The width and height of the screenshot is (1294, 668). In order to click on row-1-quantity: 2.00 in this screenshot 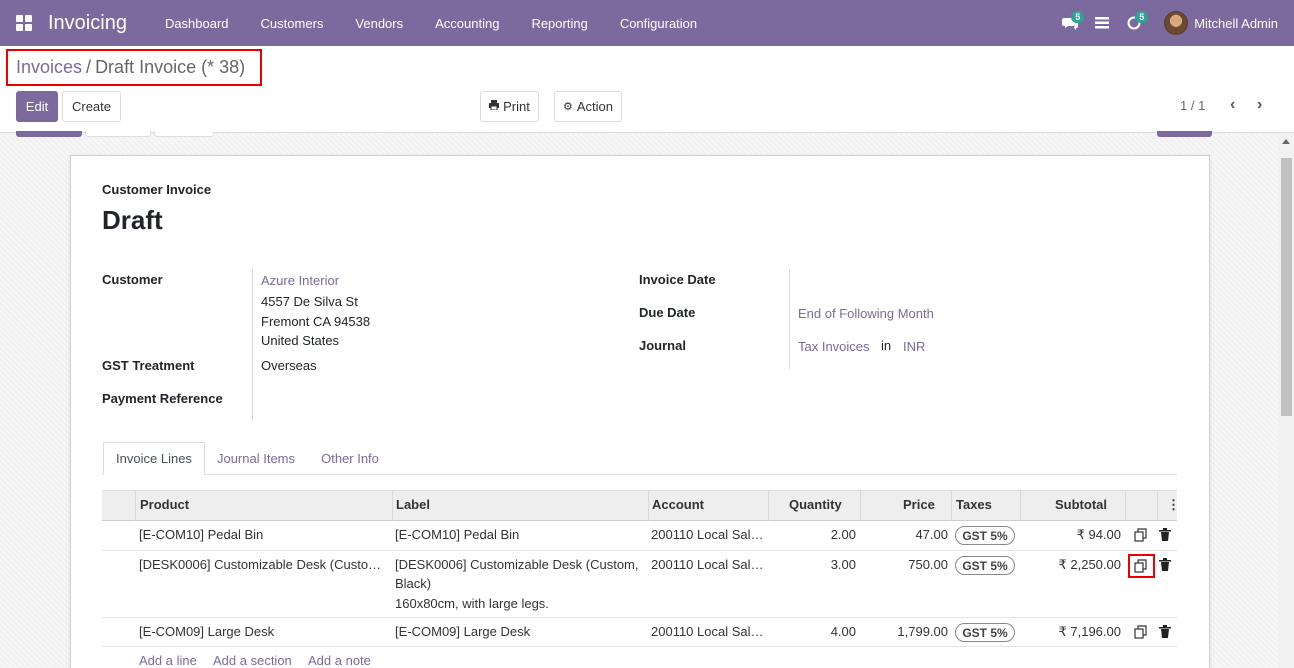, I will do `click(816, 534)`.